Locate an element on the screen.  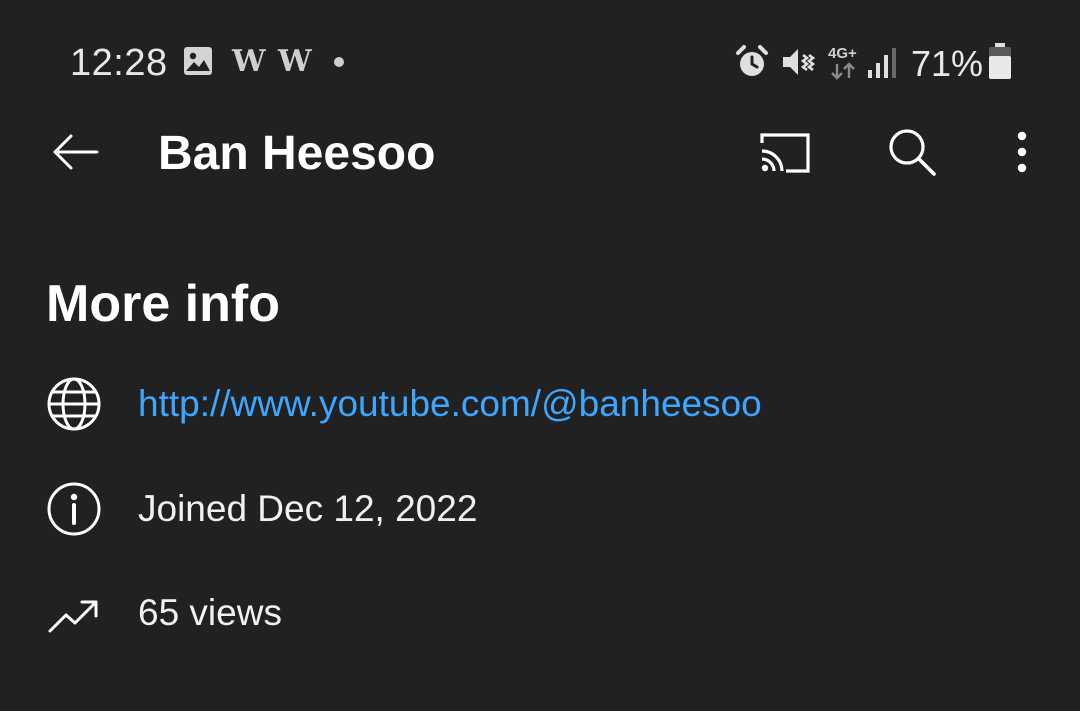
battery-icon is located at coordinates (1000, 61).